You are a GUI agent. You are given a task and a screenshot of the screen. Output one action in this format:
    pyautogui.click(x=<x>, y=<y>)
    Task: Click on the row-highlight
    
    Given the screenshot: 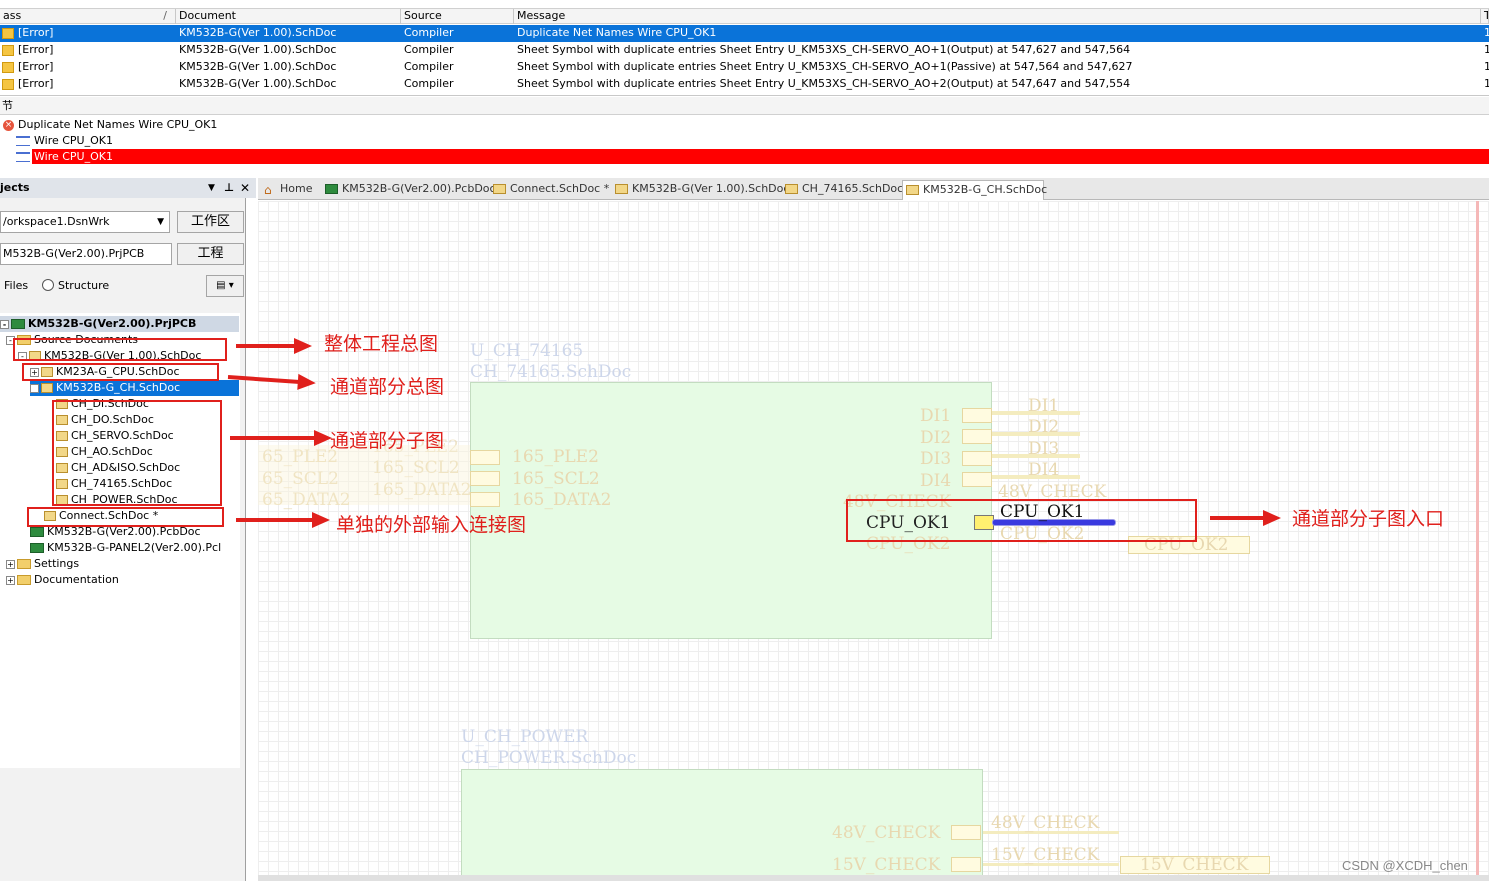 What is the action you would take?
    pyautogui.click(x=760, y=156)
    